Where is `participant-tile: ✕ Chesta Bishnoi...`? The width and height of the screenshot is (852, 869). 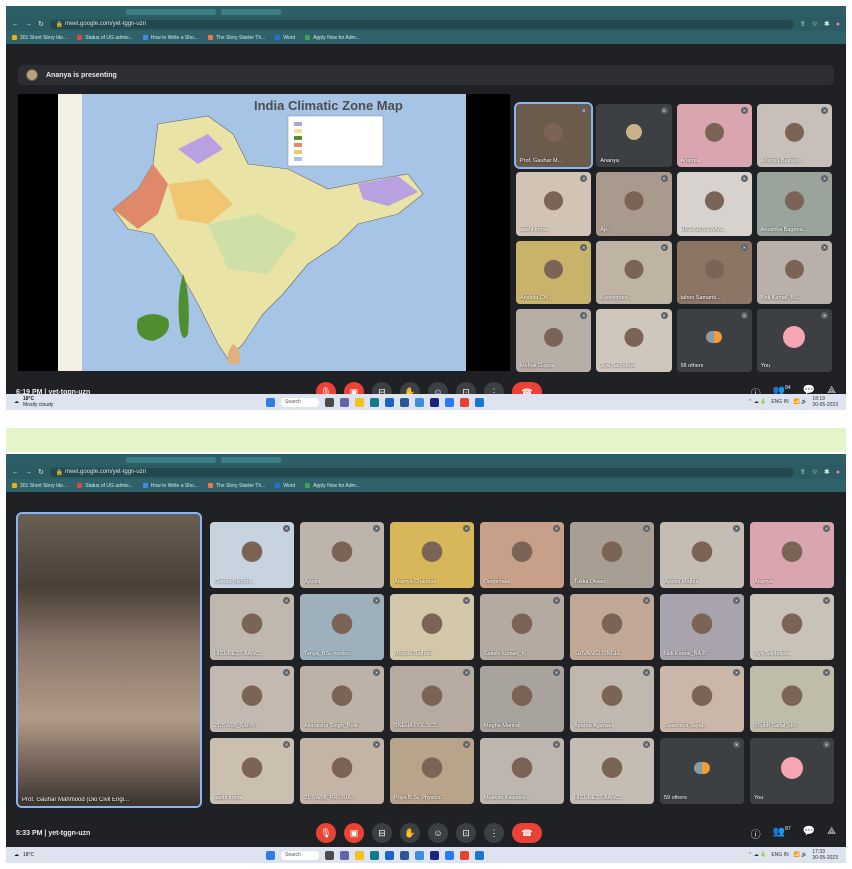
participant-tile: ✕ Chesta Bishnoi... is located at coordinates (252, 555).